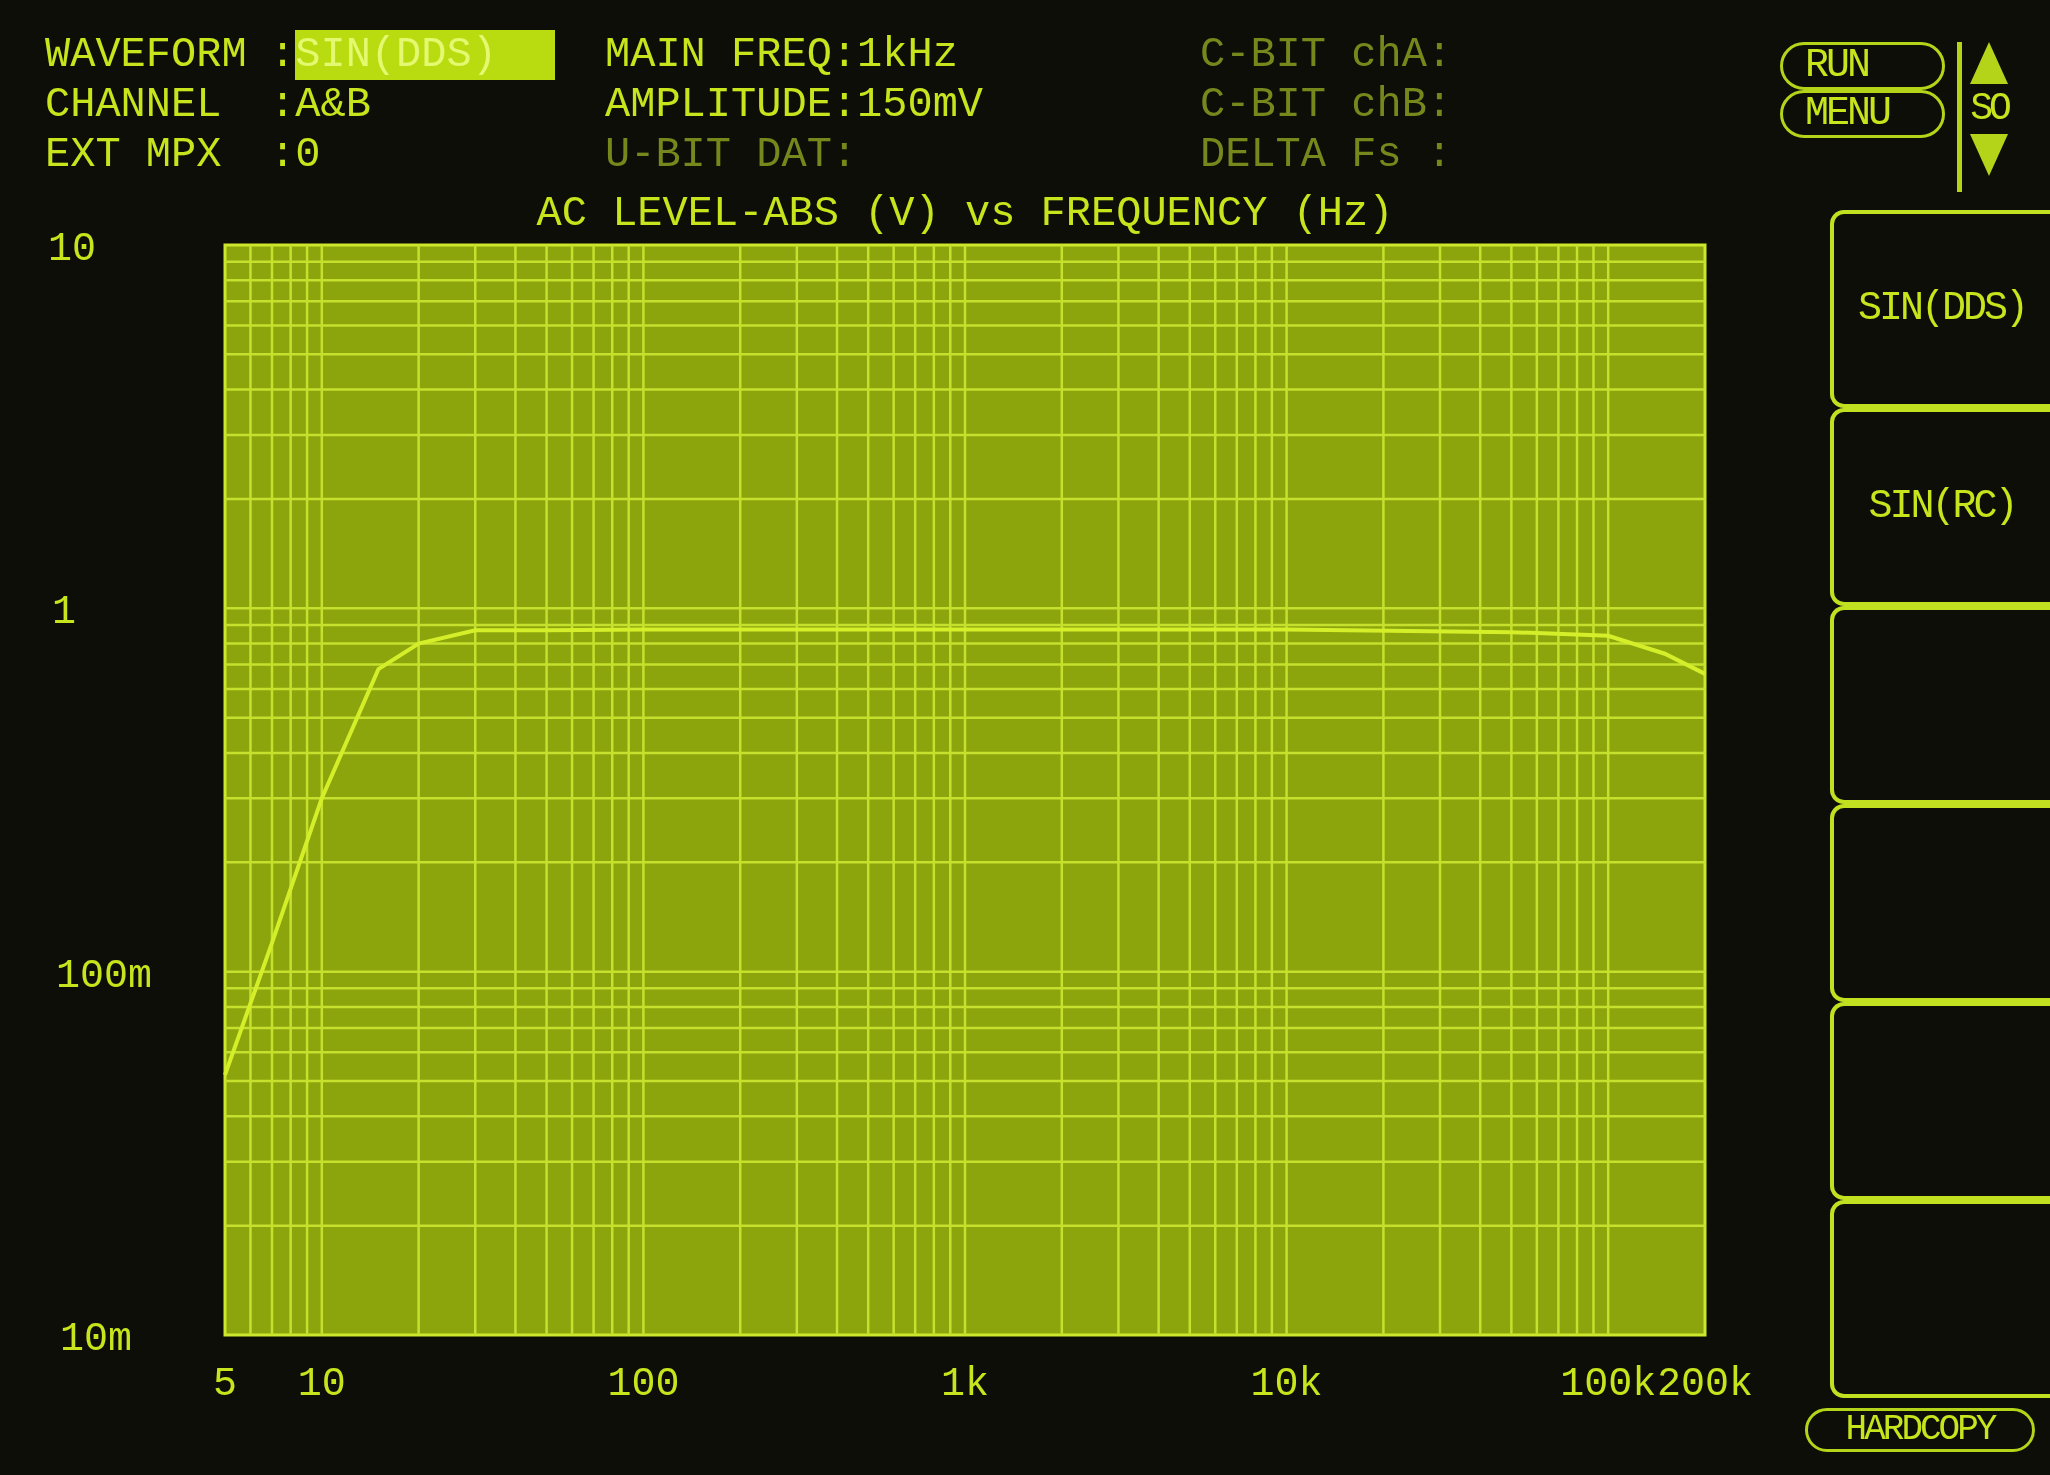 This screenshot has width=2050, height=1475. Describe the element at coordinates (731, 155) in the screenshot. I see `status-label: U-BIT DAT:` at that location.